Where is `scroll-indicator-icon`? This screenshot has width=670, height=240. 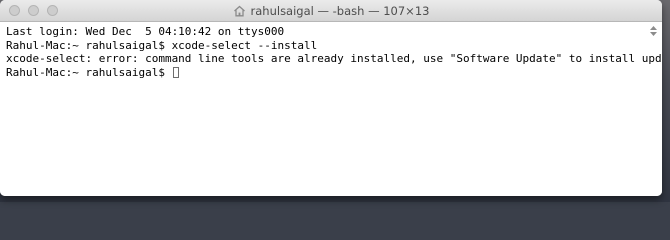
scroll-indicator-icon is located at coordinates (653, 31).